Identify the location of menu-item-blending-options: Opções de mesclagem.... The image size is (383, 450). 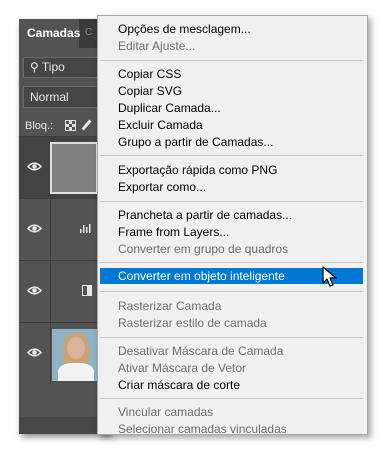
(231, 29).